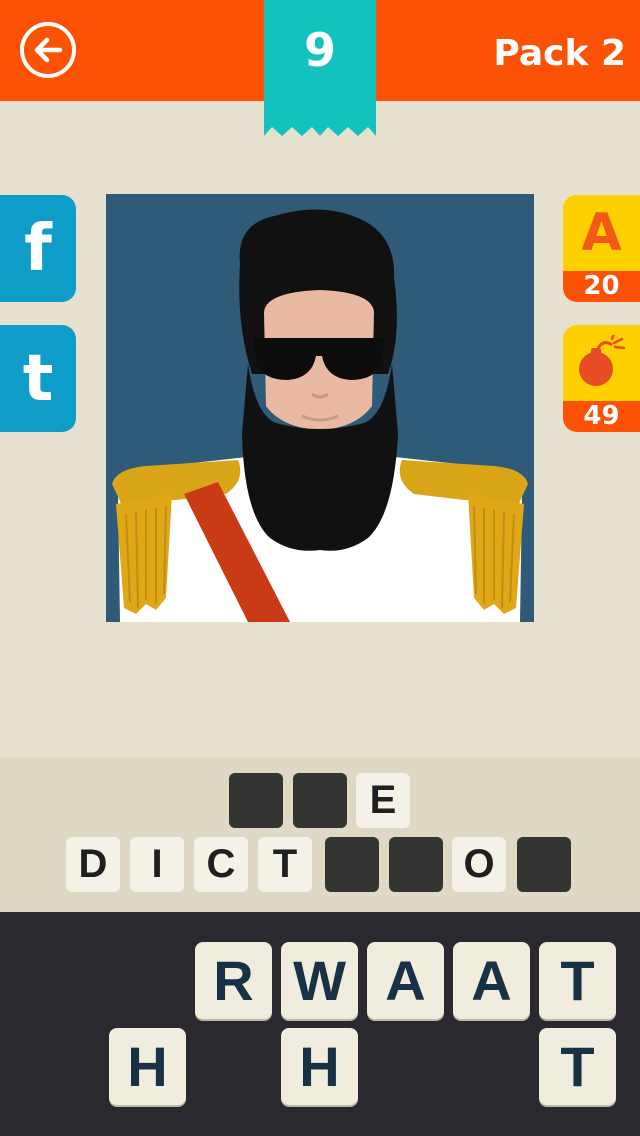 The image size is (640, 1136). I want to click on level-ribbon: 9, so click(320, 68).